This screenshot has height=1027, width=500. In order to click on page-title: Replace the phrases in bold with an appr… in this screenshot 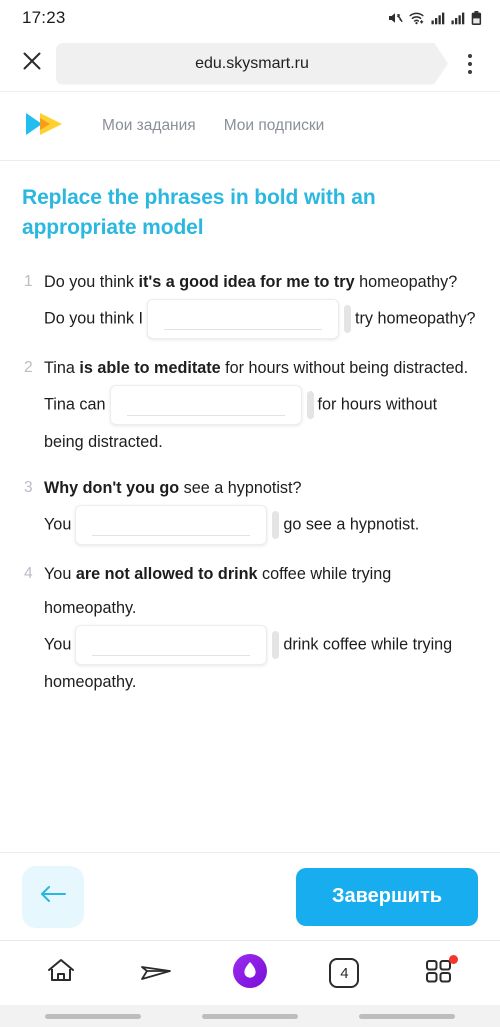, I will do `click(199, 212)`.